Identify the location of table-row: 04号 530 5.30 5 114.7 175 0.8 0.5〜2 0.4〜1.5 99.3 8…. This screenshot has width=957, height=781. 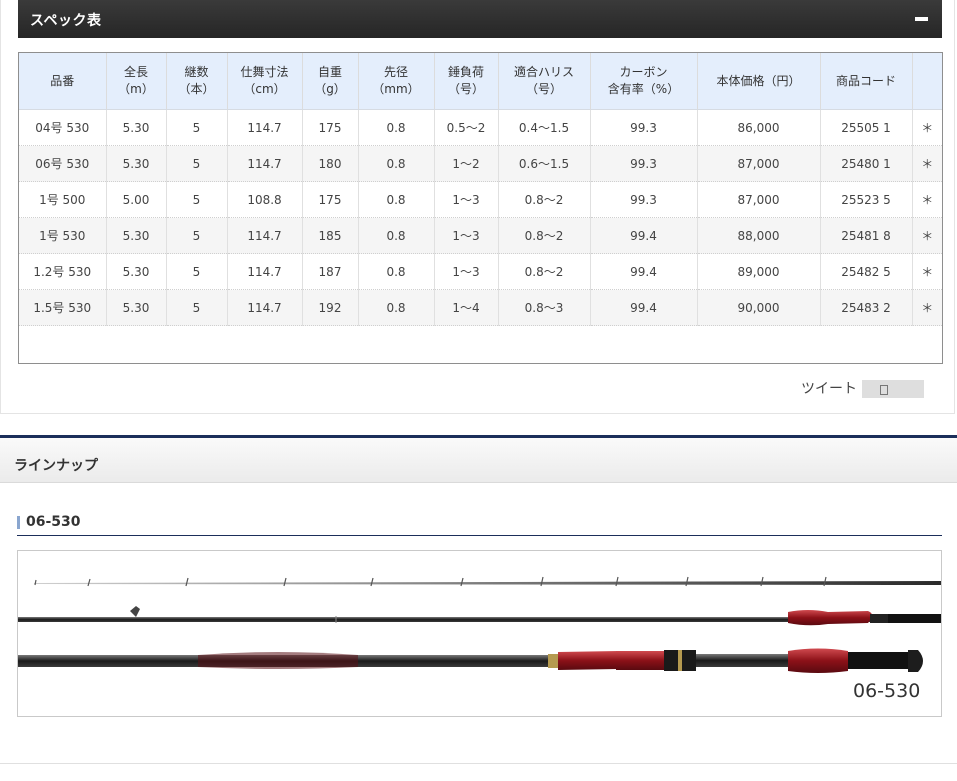
(480, 127).